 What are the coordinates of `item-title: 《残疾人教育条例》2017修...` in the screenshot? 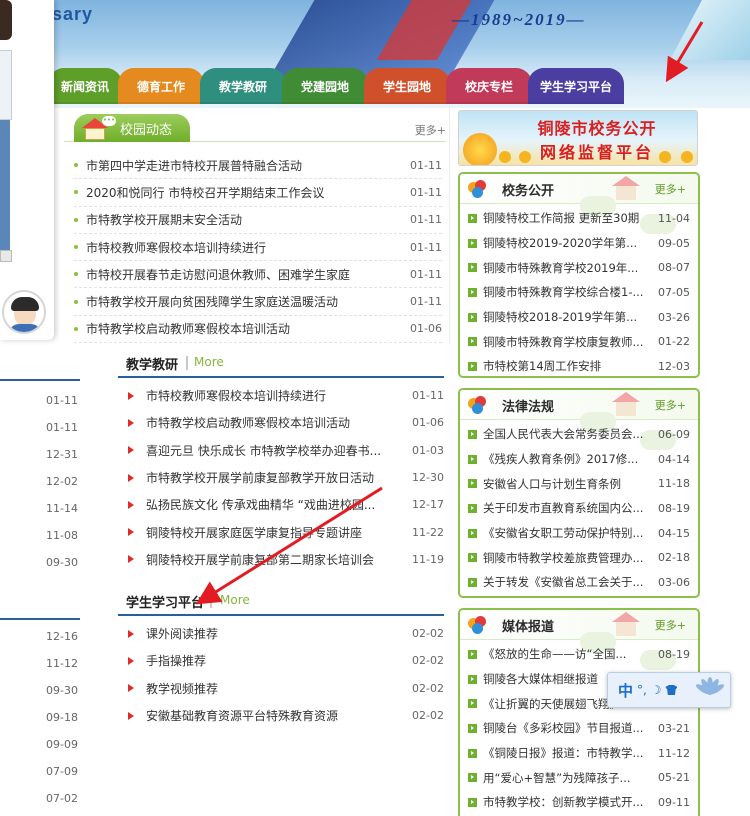 It's located at (568, 459).